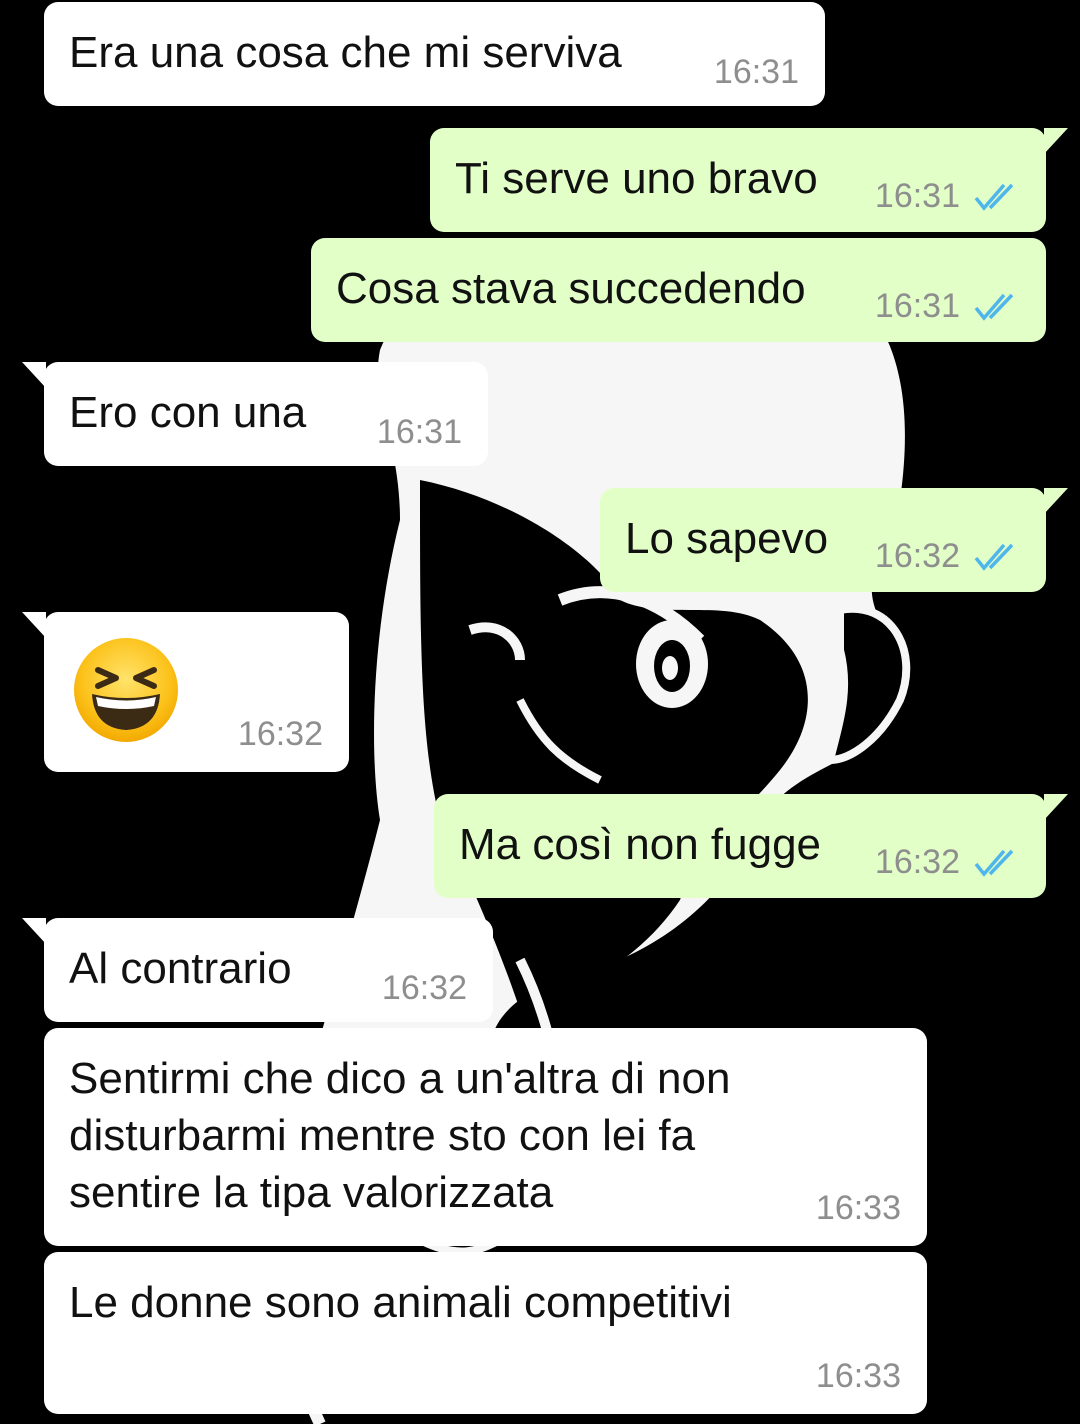 This screenshot has height=1424, width=1080. I want to click on message-text: Era una cosa che mi serviva, so click(345, 52).